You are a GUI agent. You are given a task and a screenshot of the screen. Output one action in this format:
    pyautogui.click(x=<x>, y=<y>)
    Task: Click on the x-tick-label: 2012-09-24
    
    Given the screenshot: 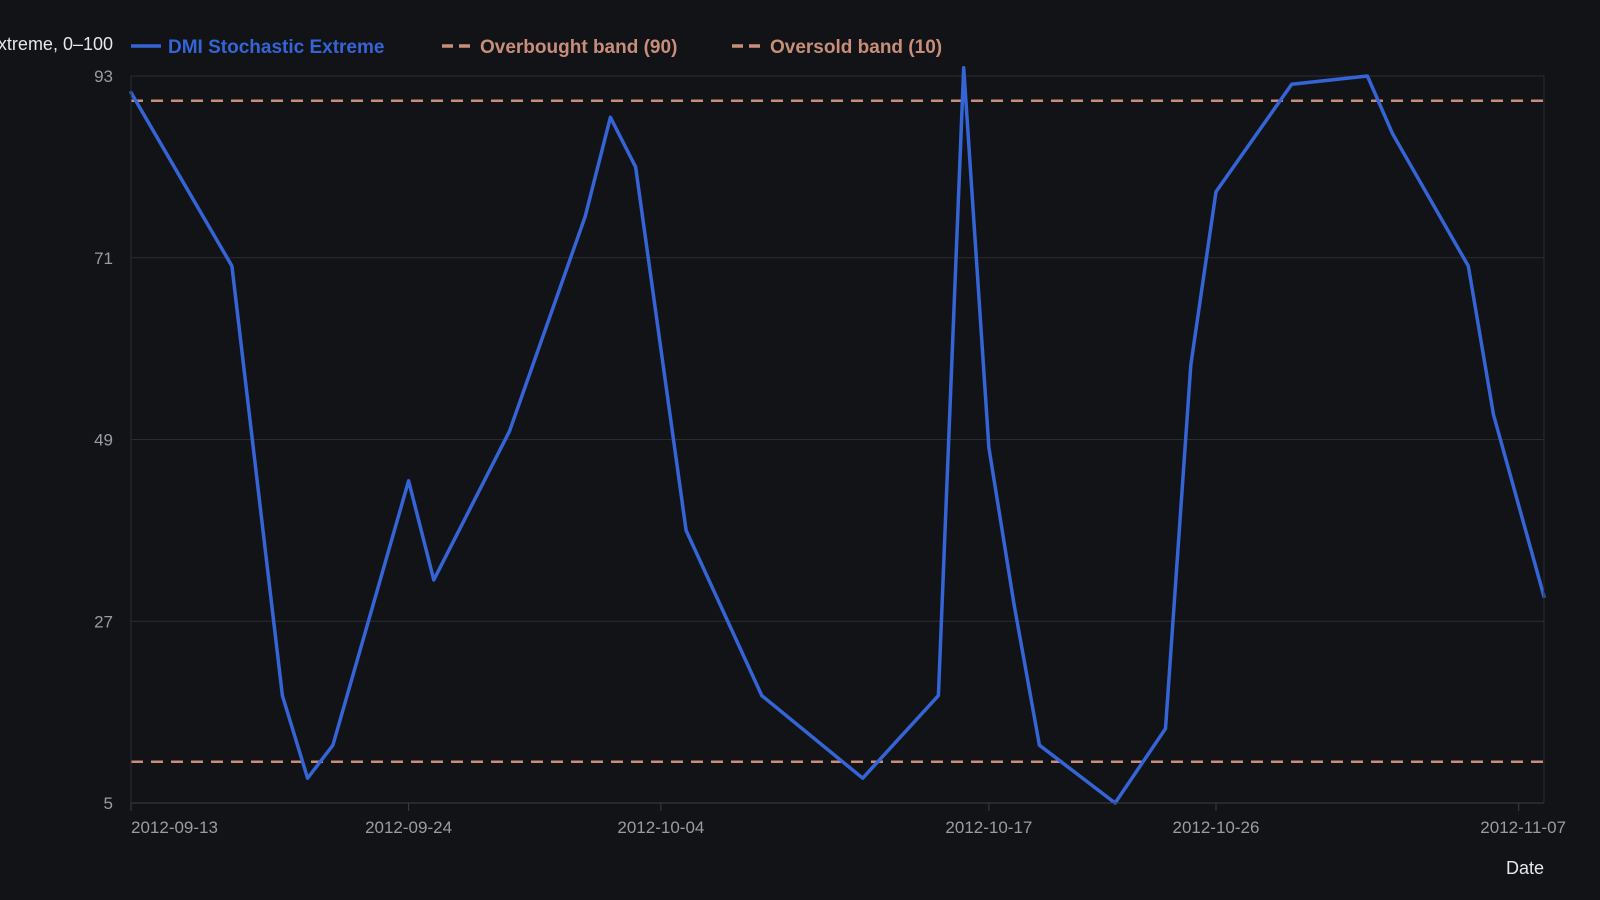 What is the action you would take?
    pyautogui.click(x=408, y=827)
    